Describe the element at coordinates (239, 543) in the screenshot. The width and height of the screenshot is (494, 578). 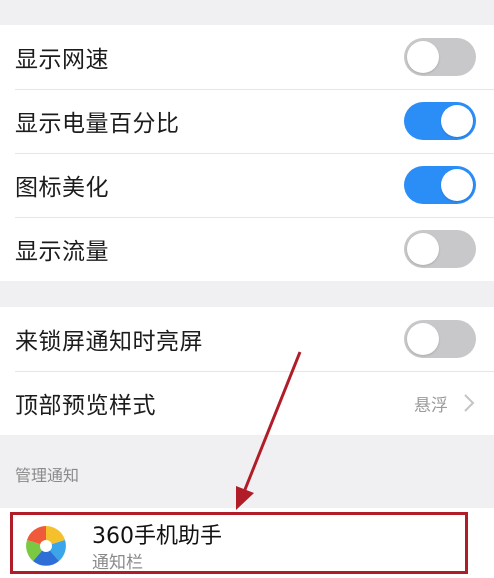
I see `annotation-highlight-box` at that location.